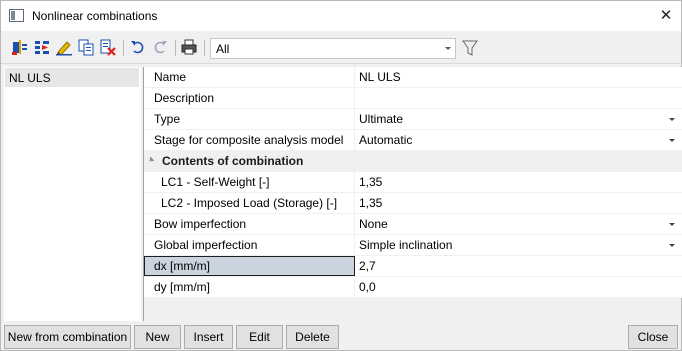 The image size is (682, 351). What do you see at coordinates (406, 245) in the screenshot?
I see `global-imperfection-value: Simple inclination` at bounding box center [406, 245].